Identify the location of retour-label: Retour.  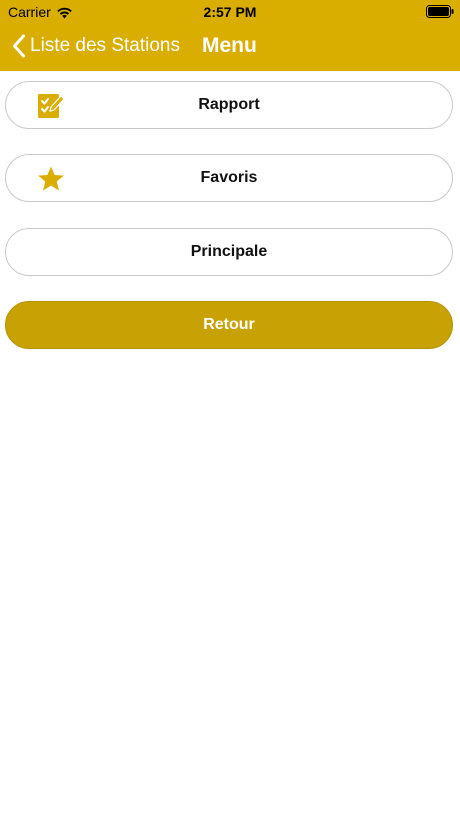
(229, 324).